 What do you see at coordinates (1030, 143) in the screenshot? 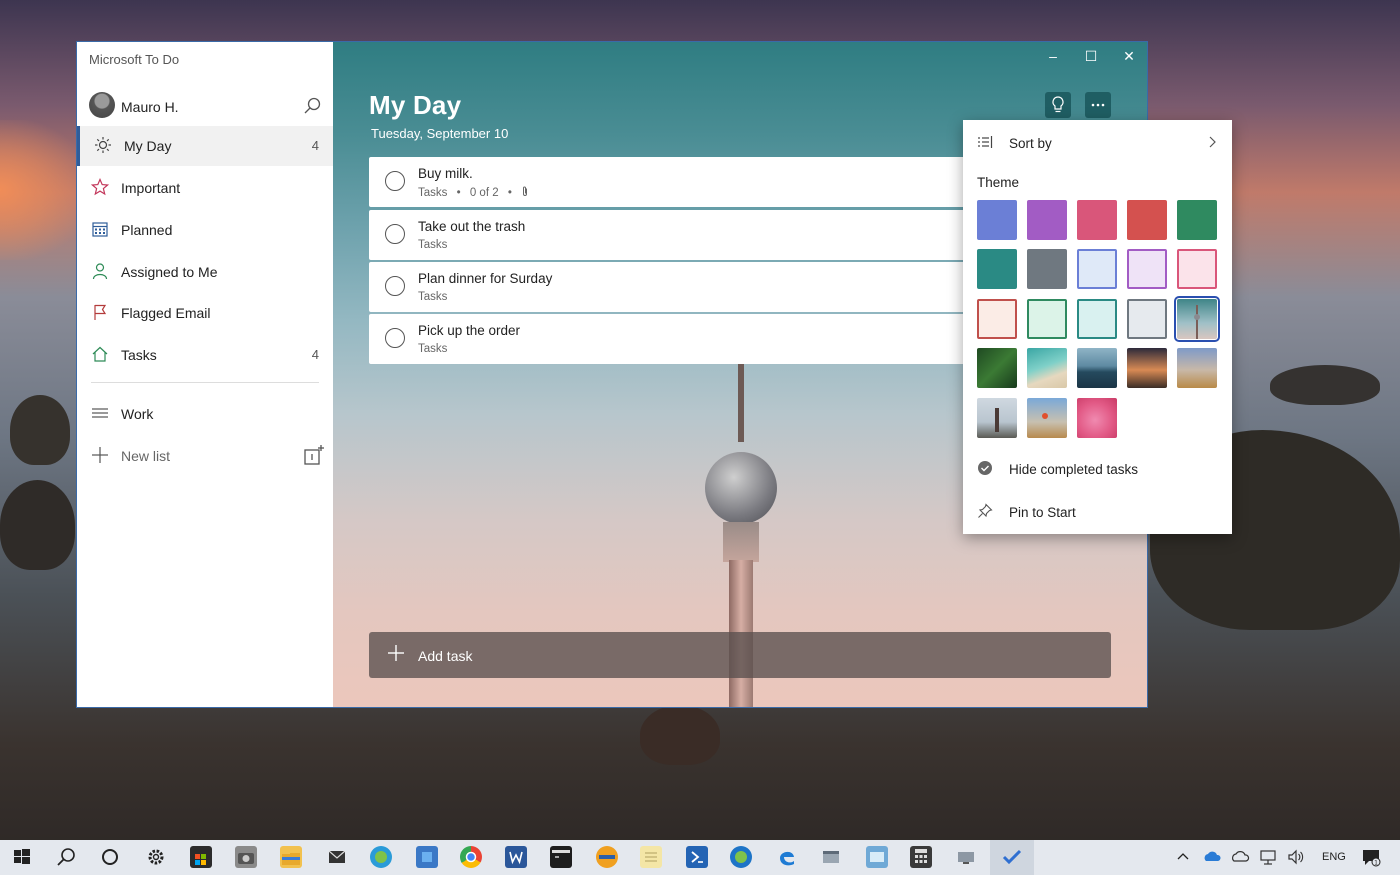
I see `sort-by-label: Sort by` at bounding box center [1030, 143].